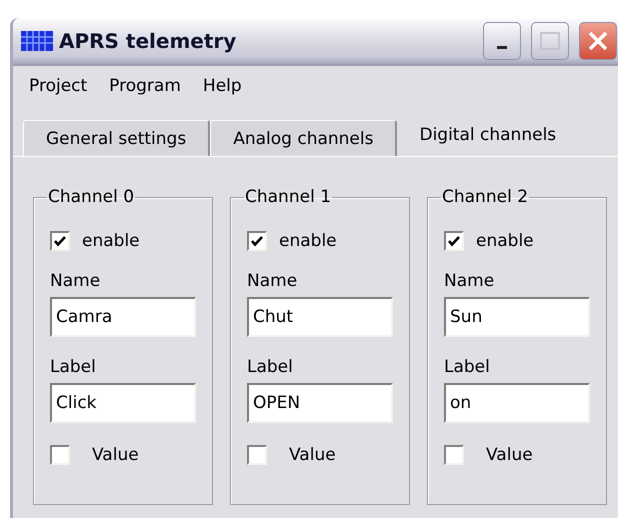  Describe the element at coordinates (148, 41) in the screenshot. I see `window-title: APRS telemetry` at that location.